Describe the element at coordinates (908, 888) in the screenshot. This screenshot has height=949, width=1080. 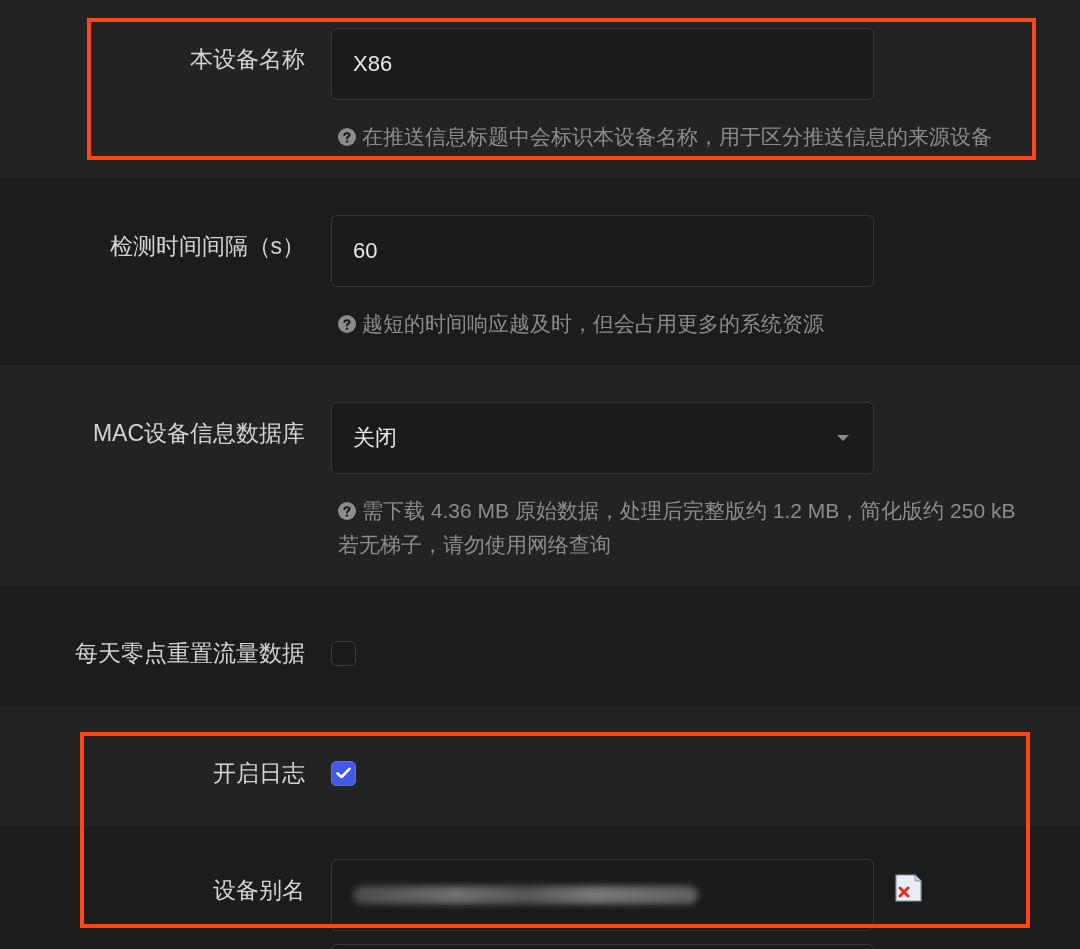
I see `document-x-icon` at that location.